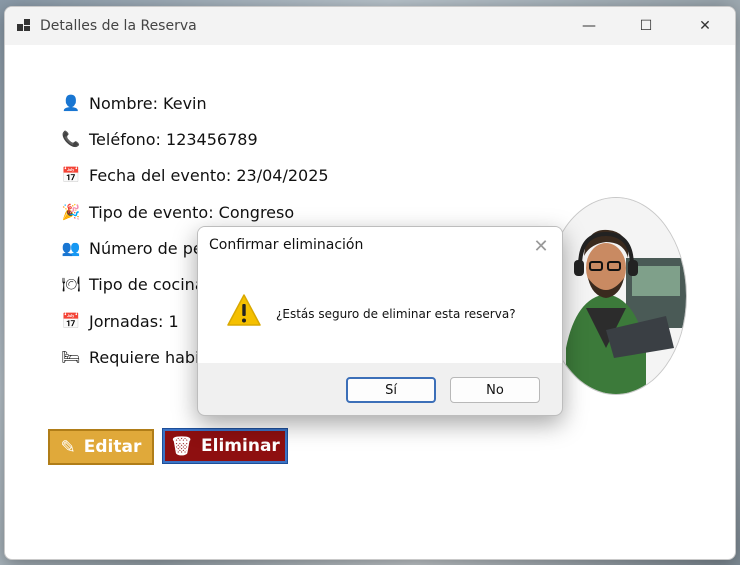  I want to click on detail-people: 👥 Número de pe, so click(132, 248).